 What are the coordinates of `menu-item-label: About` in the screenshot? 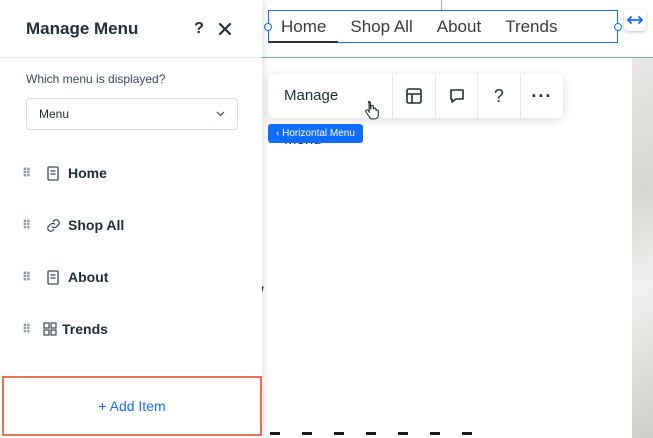 It's located at (88, 277).